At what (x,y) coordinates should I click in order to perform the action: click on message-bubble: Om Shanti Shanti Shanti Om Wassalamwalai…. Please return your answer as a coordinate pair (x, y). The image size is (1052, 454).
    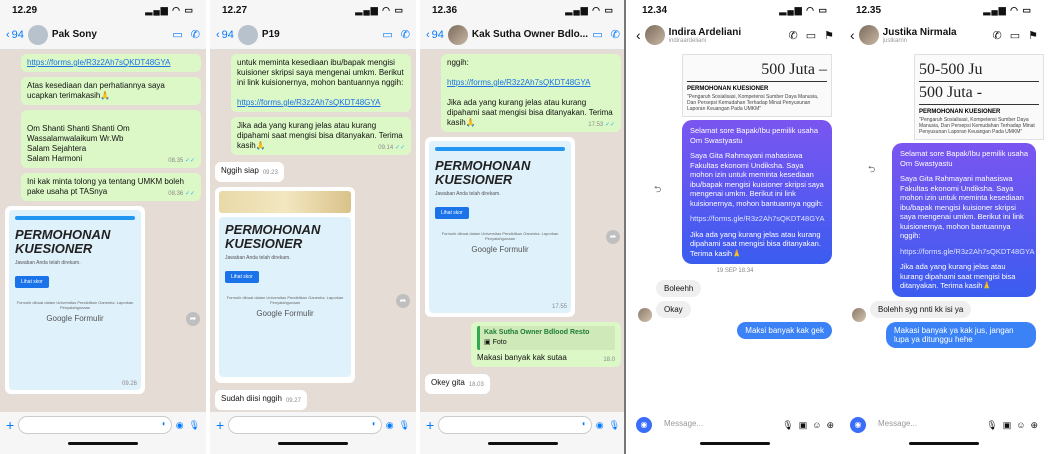
    Looking at the image, I should click on (111, 139).